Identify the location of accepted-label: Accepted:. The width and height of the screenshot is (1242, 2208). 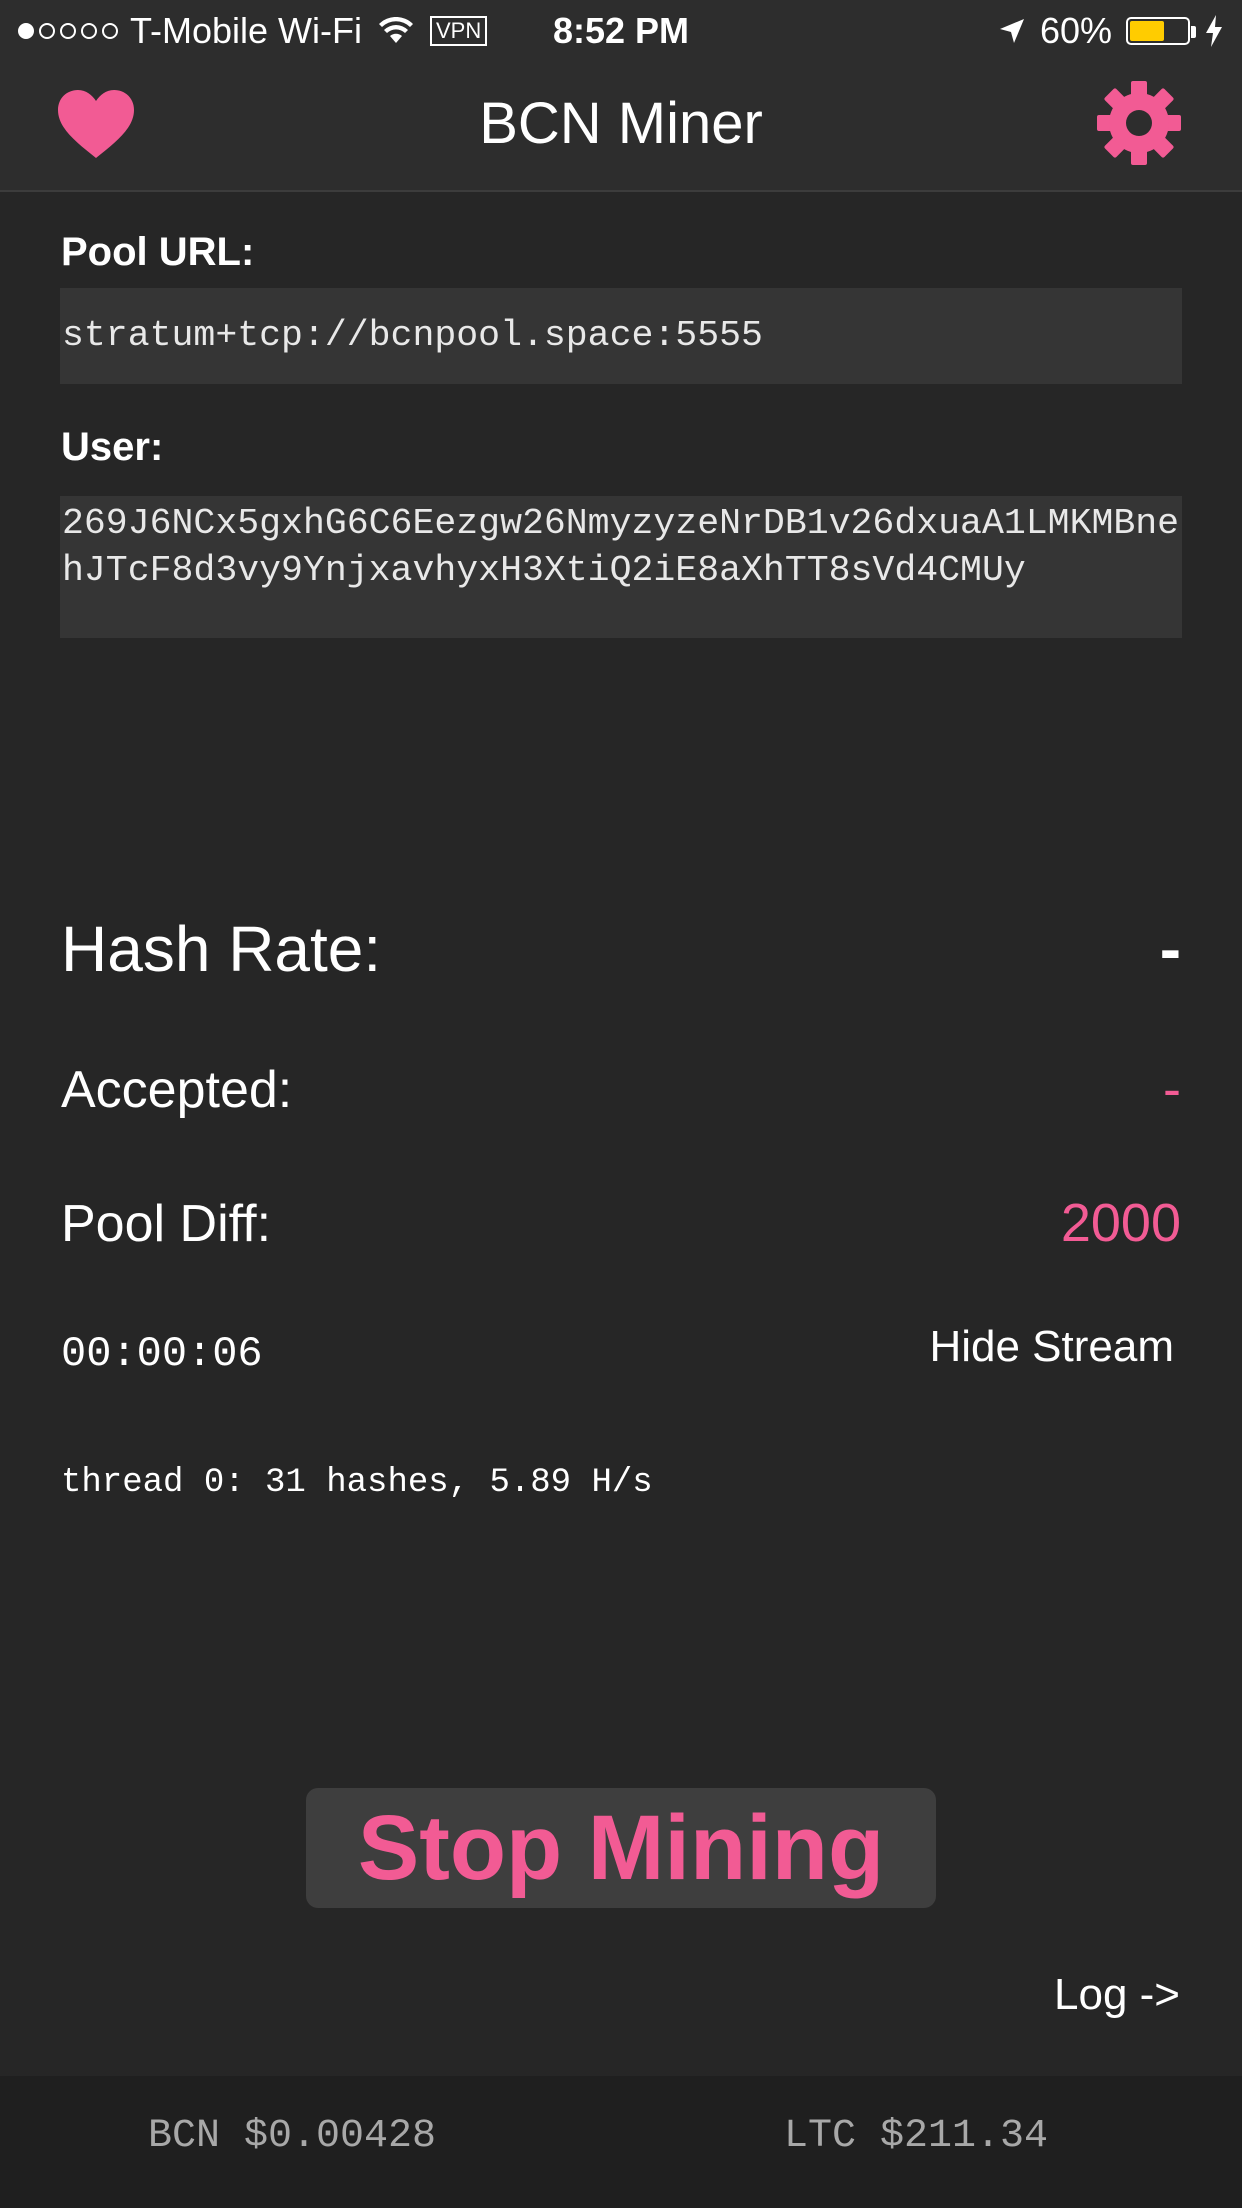
(177, 1090).